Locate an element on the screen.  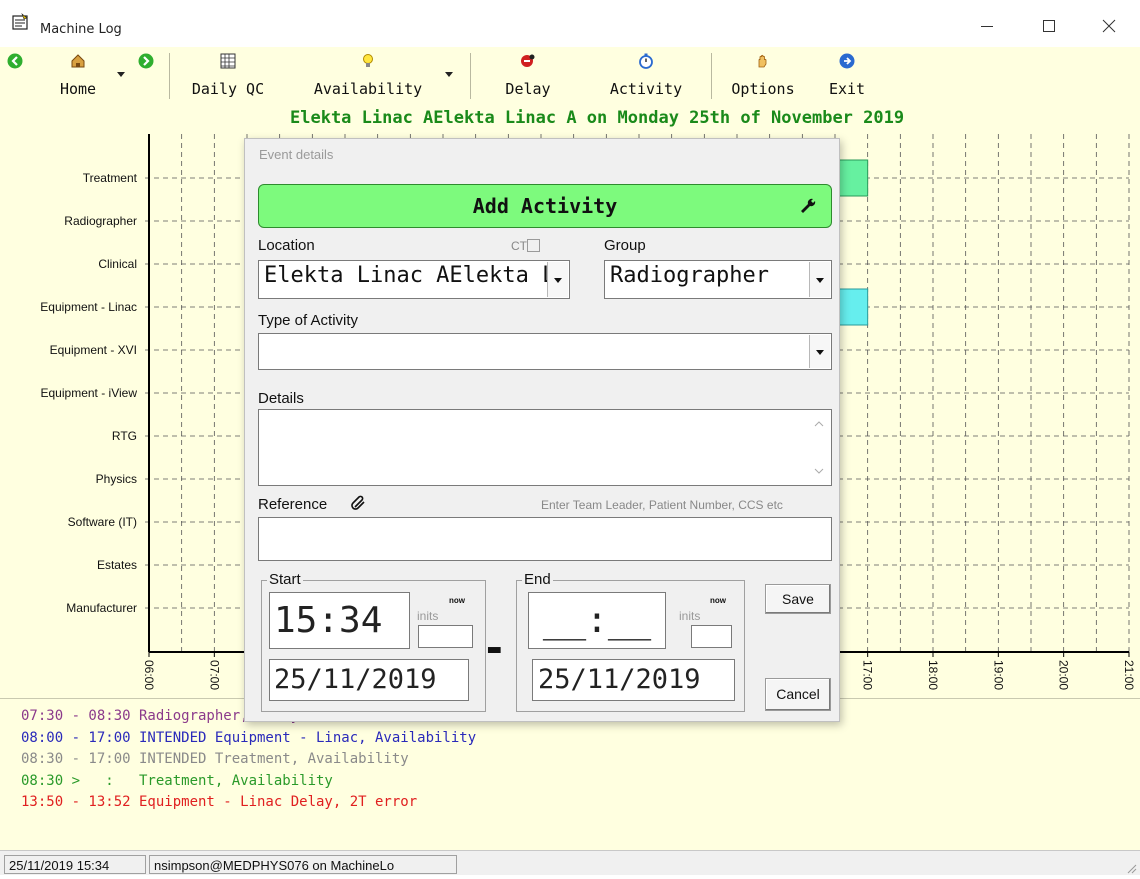
time-tick-label: 06:00 is located at coordinates (149, 675).